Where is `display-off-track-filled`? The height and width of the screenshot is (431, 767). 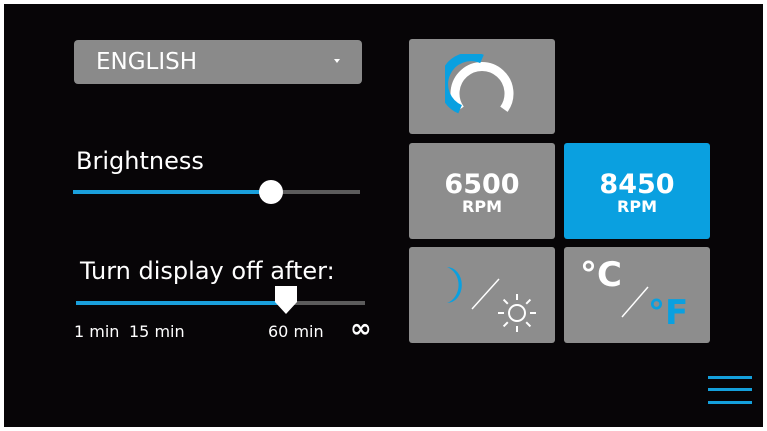
display-off-track-filled is located at coordinates (181, 303).